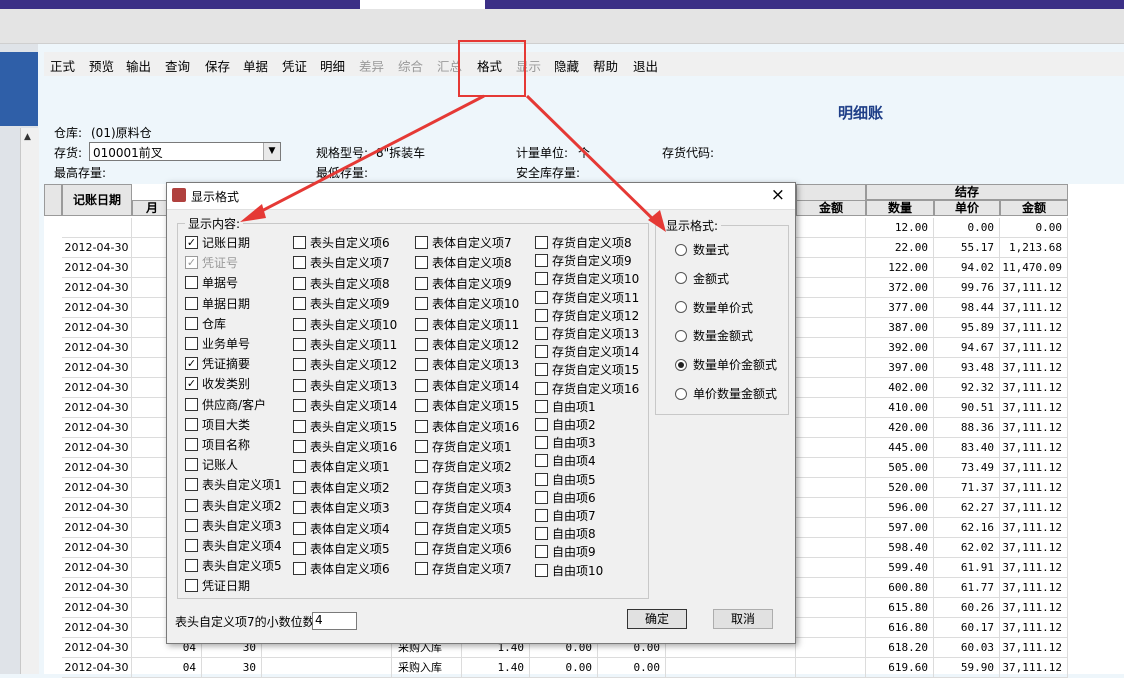  I want to click on toolbar-button: 输出, so click(138, 65).